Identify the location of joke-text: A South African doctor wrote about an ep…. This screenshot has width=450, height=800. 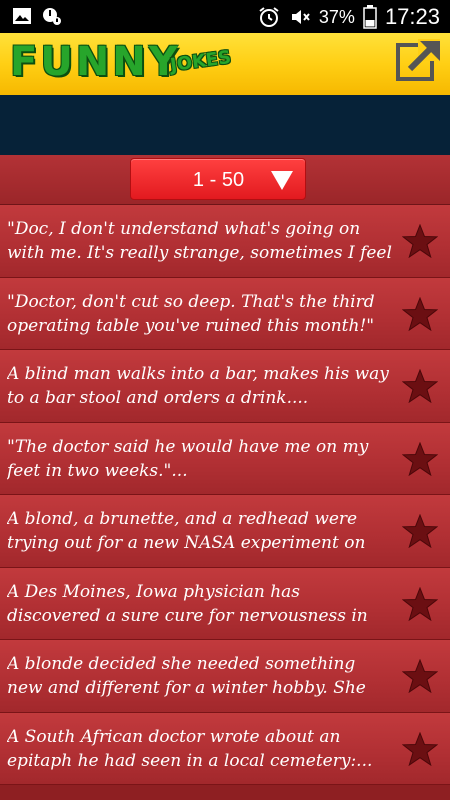
(190, 748).